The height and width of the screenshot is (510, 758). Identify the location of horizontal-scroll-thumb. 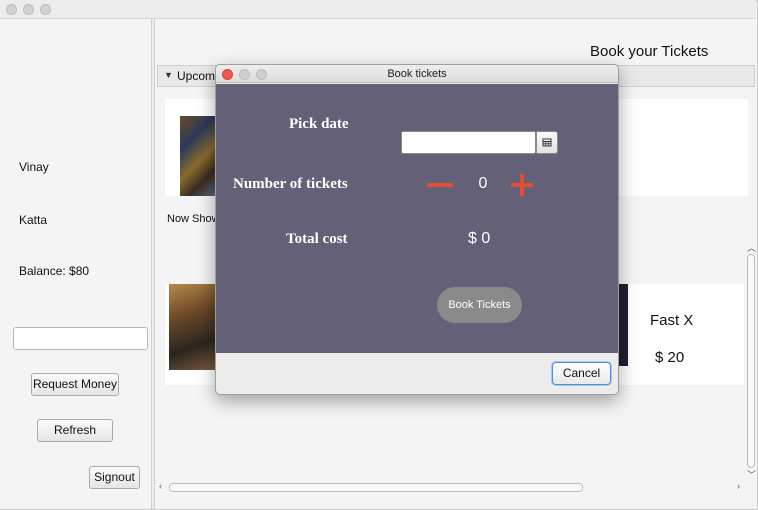
(376, 487).